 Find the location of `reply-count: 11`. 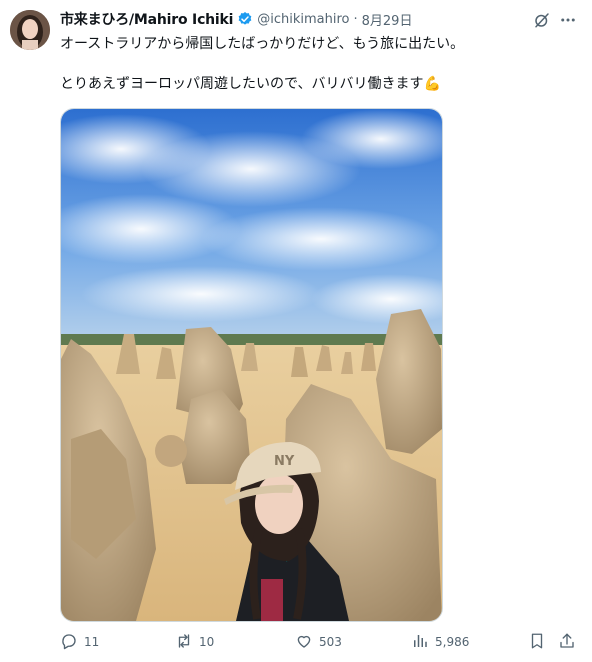

reply-count: 11 is located at coordinates (92, 642).